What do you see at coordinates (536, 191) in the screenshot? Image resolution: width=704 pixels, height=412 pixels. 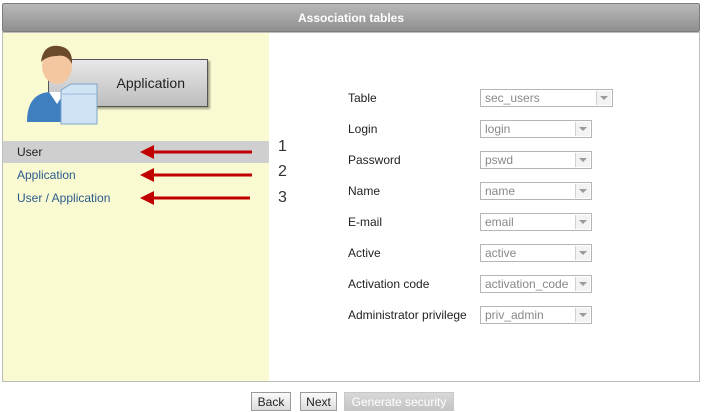 I see `name-select: name` at bounding box center [536, 191].